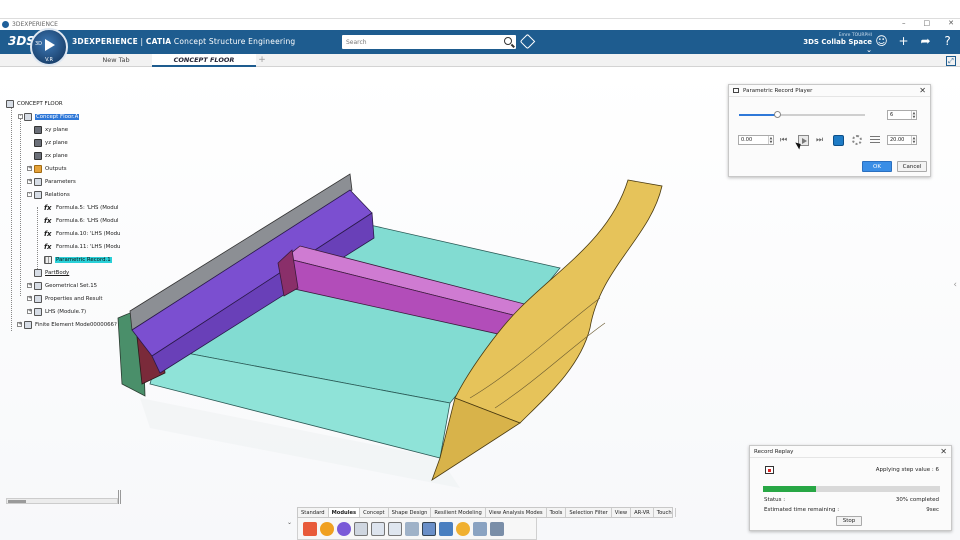 The image size is (960, 540). I want to click on slider-knob, so click(777, 114).